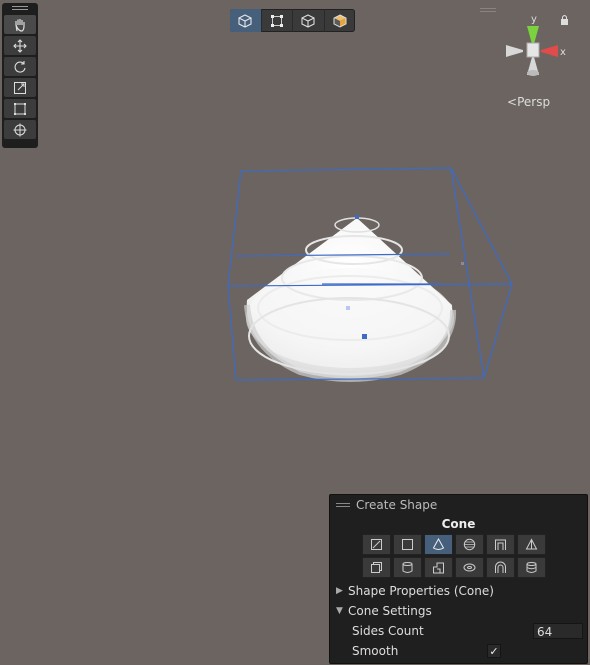 This screenshot has height=665, width=590. I want to click on cone-mesh, so click(350, 299).